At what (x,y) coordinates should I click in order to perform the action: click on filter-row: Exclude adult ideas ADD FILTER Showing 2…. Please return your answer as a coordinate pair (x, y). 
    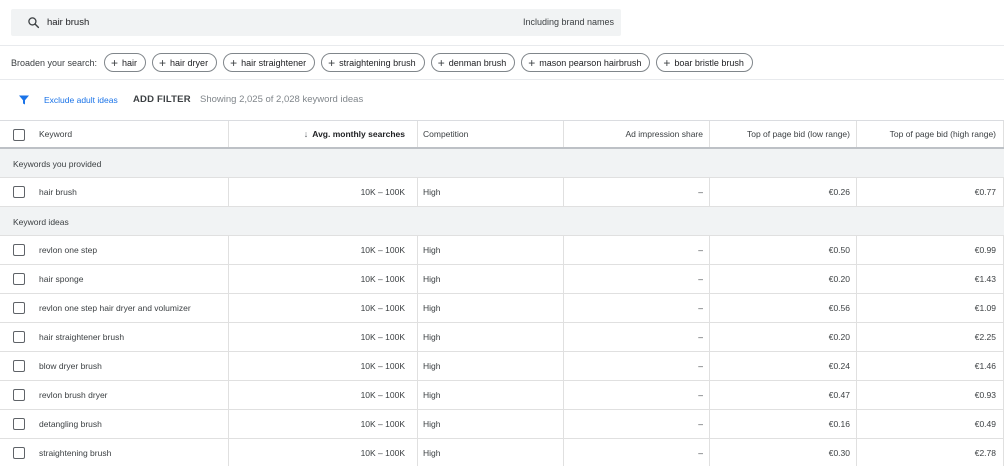
    Looking at the image, I should click on (502, 100).